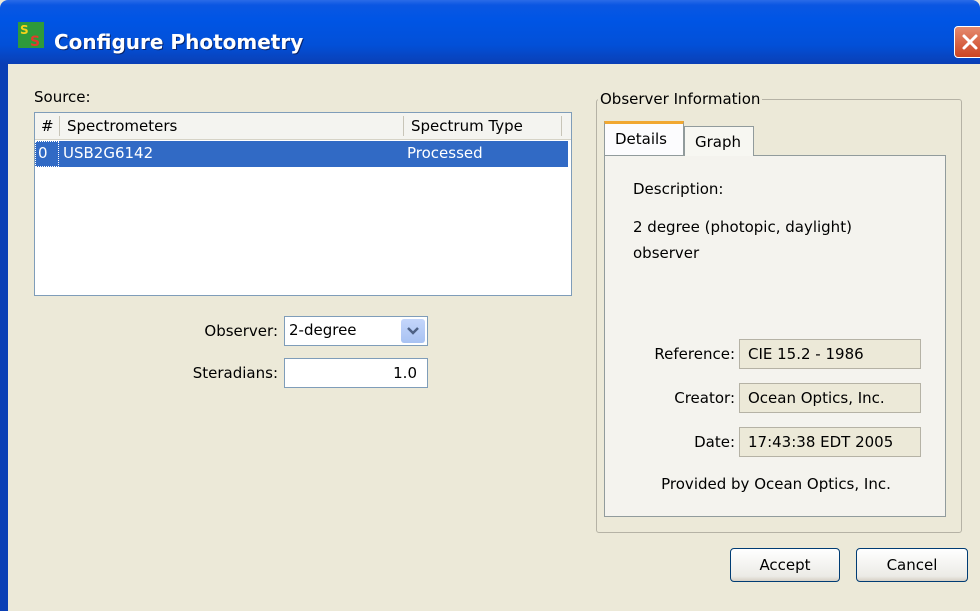 This screenshot has width=980, height=611. What do you see at coordinates (62, 97) in the screenshot?
I see `source-label: Source:` at bounding box center [62, 97].